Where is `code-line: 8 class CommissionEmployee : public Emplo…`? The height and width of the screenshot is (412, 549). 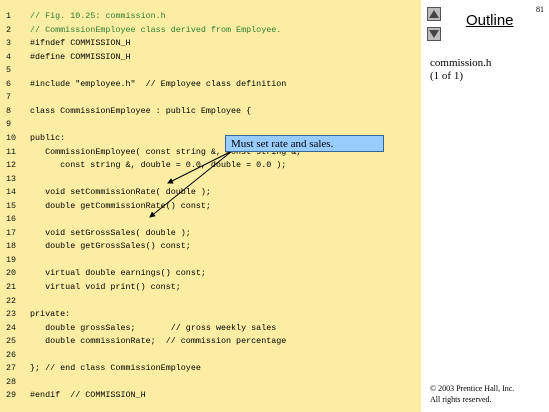 code-line: 8 class CommissionEmployee : public Emplo… is located at coordinates (210, 111).